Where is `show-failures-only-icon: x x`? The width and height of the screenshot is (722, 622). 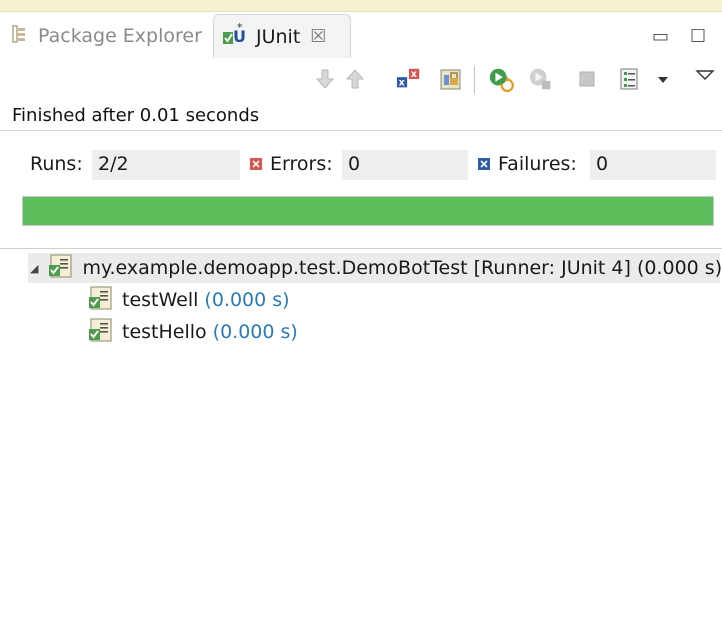 show-failures-only-icon: x x is located at coordinates (409, 79).